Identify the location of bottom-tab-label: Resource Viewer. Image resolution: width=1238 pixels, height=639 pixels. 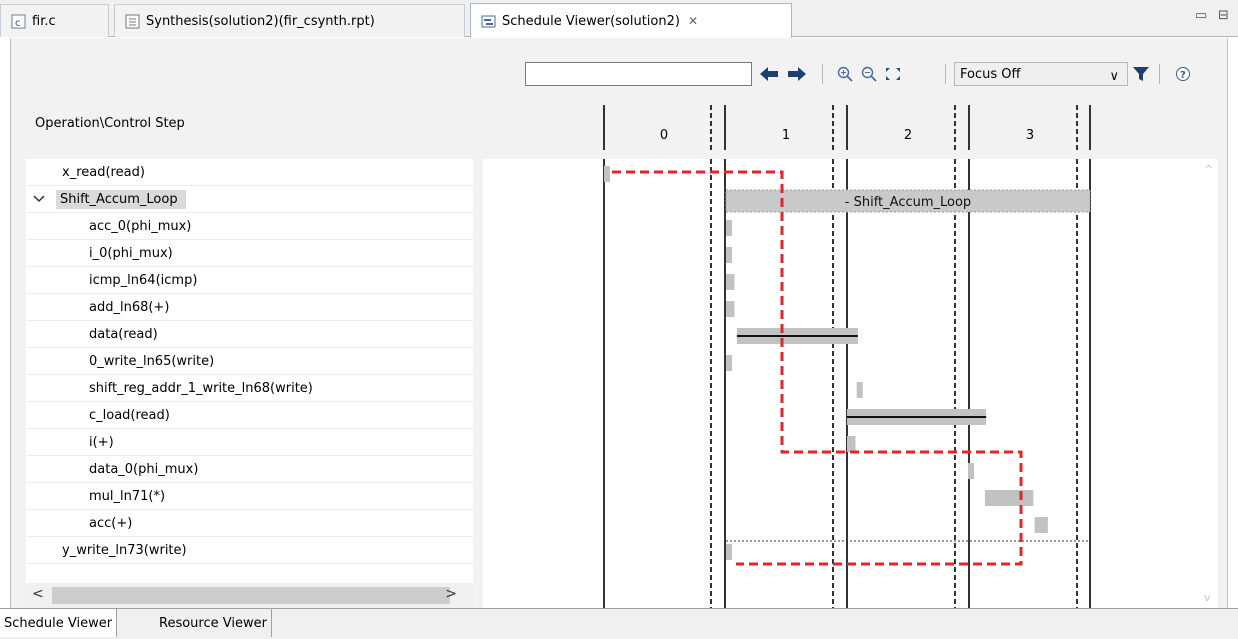
(213, 623).